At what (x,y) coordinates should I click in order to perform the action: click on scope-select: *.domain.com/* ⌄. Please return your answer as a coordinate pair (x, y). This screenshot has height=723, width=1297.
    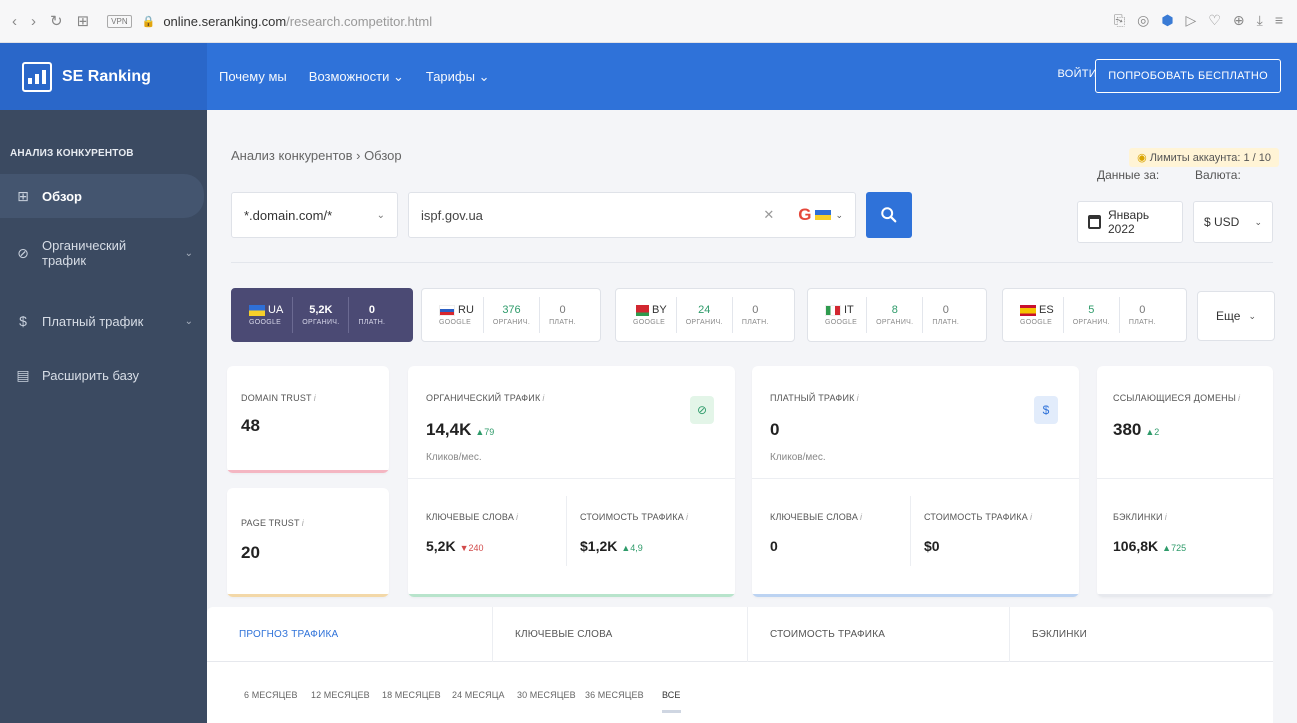
    Looking at the image, I should click on (314, 215).